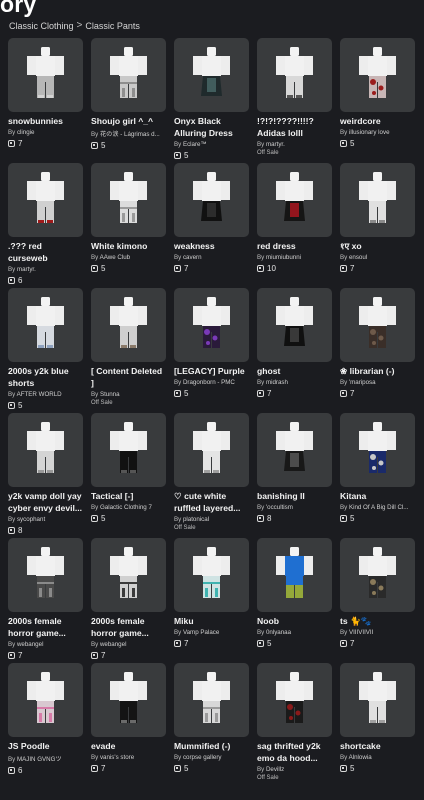 The height and width of the screenshot is (800, 424). Describe the element at coordinates (39, 759) in the screenshot. I see `creator-name: MAJIN GVNGツ` at that location.